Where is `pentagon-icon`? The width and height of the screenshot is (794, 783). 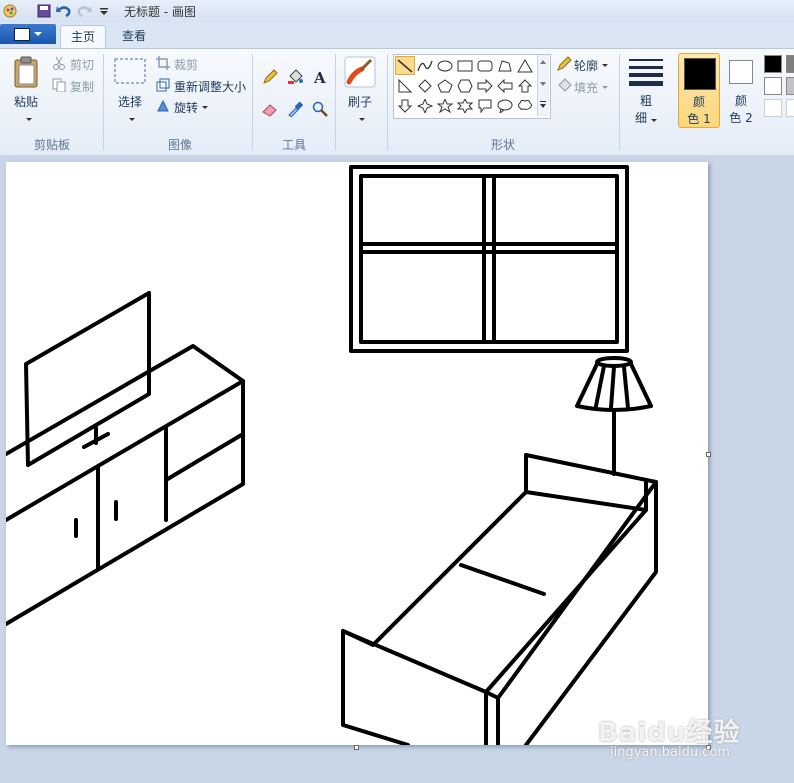 pentagon-icon is located at coordinates (445, 85).